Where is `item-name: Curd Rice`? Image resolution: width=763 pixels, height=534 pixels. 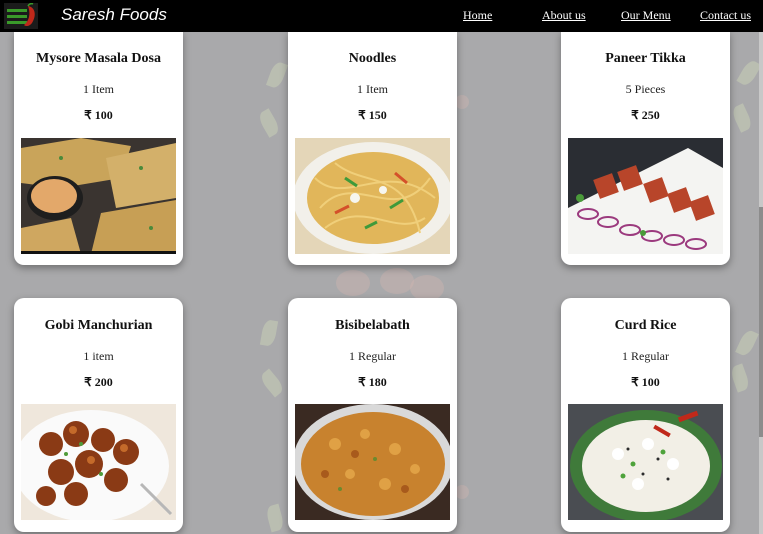 item-name: Curd Rice is located at coordinates (645, 325).